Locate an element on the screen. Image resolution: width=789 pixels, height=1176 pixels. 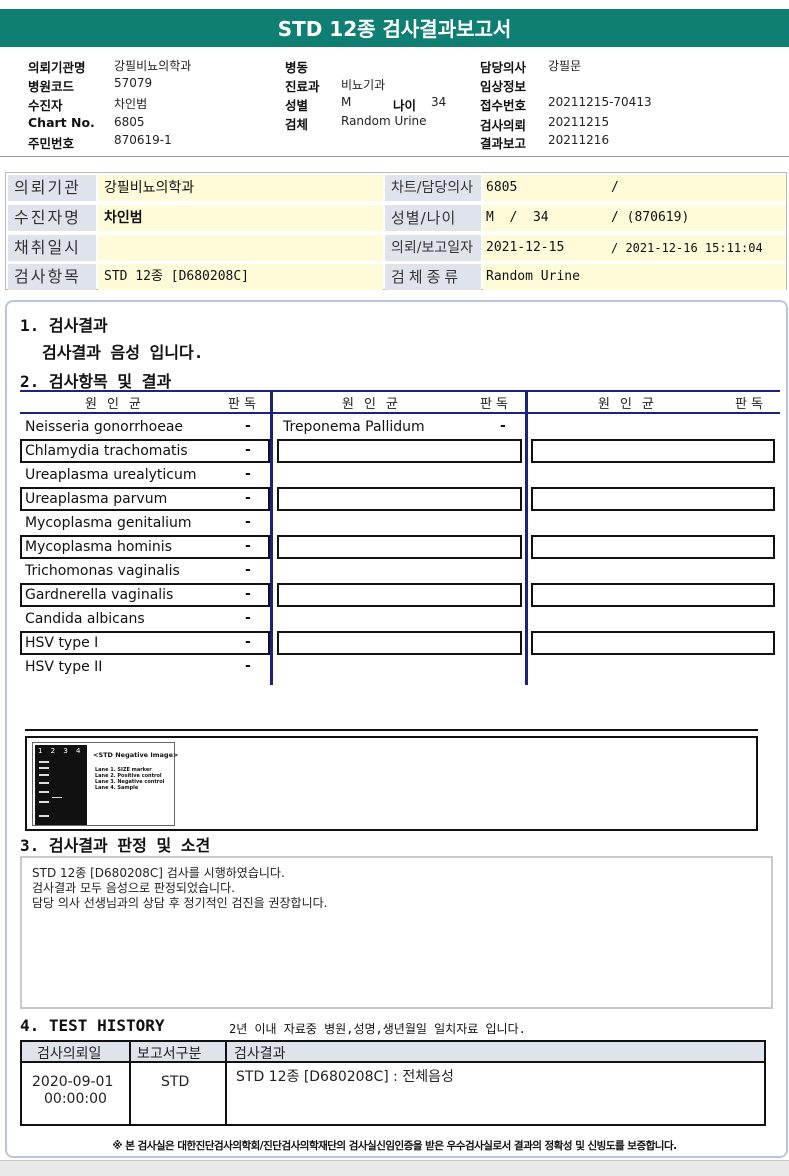
hdr-value: 34 is located at coordinates (439, 102).